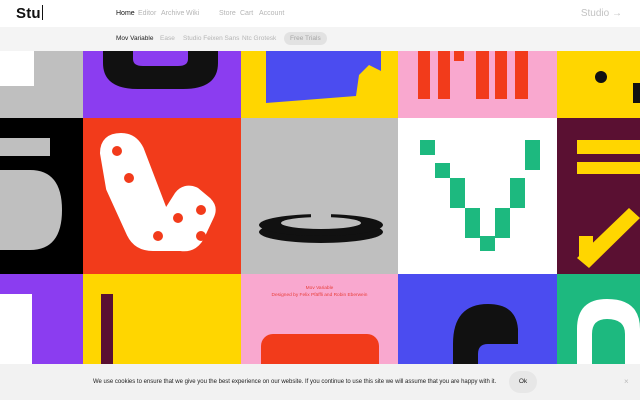  What do you see at coordinates (246, 13) in the screenshot?
I see `nav-cart: Cart` at bounding box center [246, 13].